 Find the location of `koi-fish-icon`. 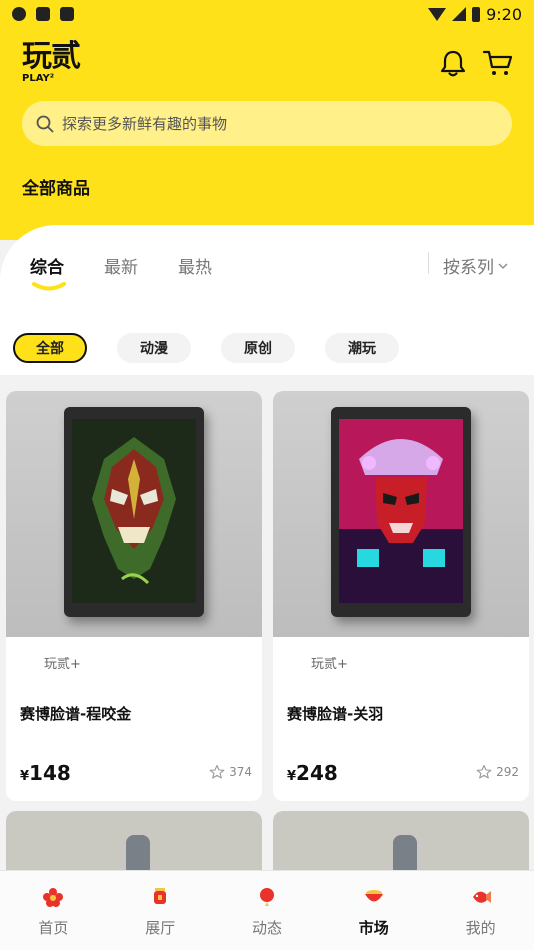

koi-fish-icon is located at coordinates (481, 897).